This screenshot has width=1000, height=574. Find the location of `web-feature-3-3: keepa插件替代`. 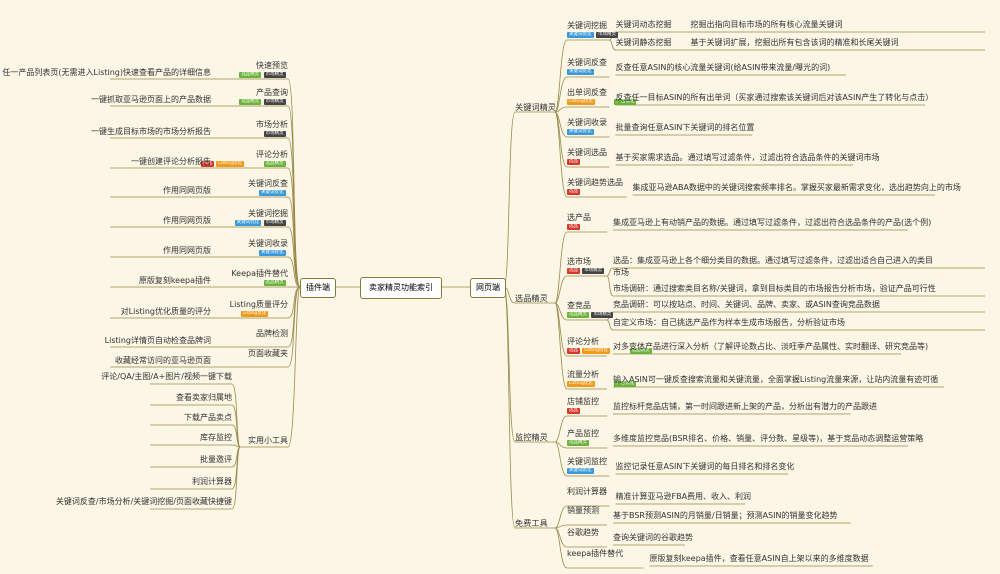

web-feature-3-3: keepa插件替代 is located at coordinates (595, 553).